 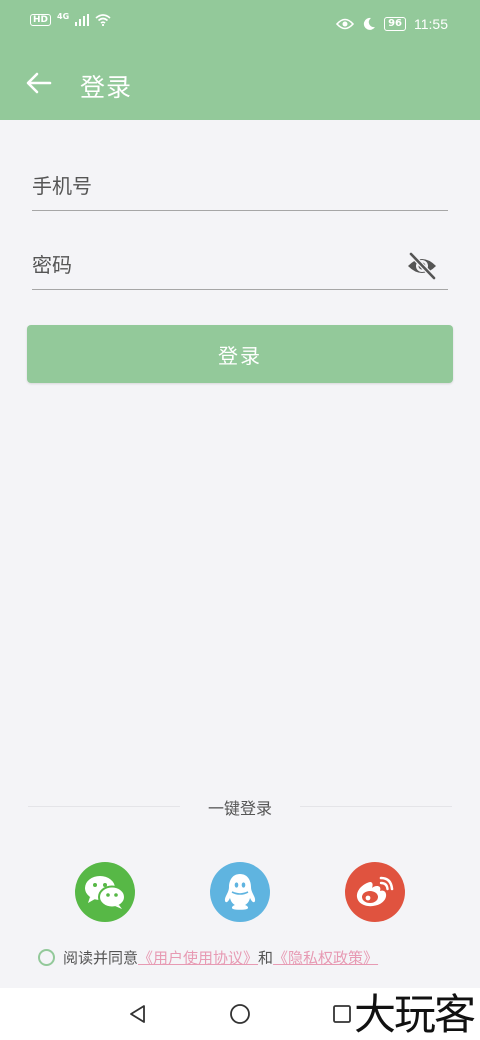 What do you see at coordinates (101, 957) in the screenshot?
I see `agreement-prefix: 阅读并同意` at bounding box center [101, 957].